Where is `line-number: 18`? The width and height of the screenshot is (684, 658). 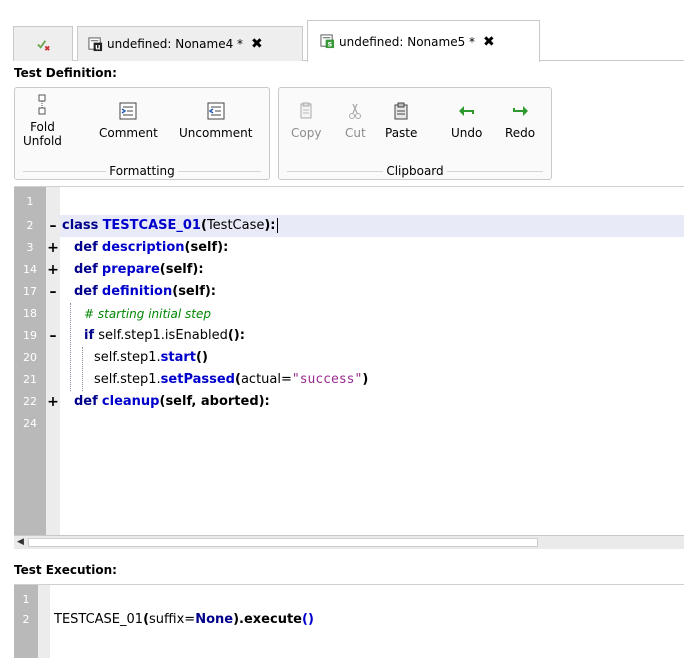 line-number: 18 is located at coordinates (30, 313).